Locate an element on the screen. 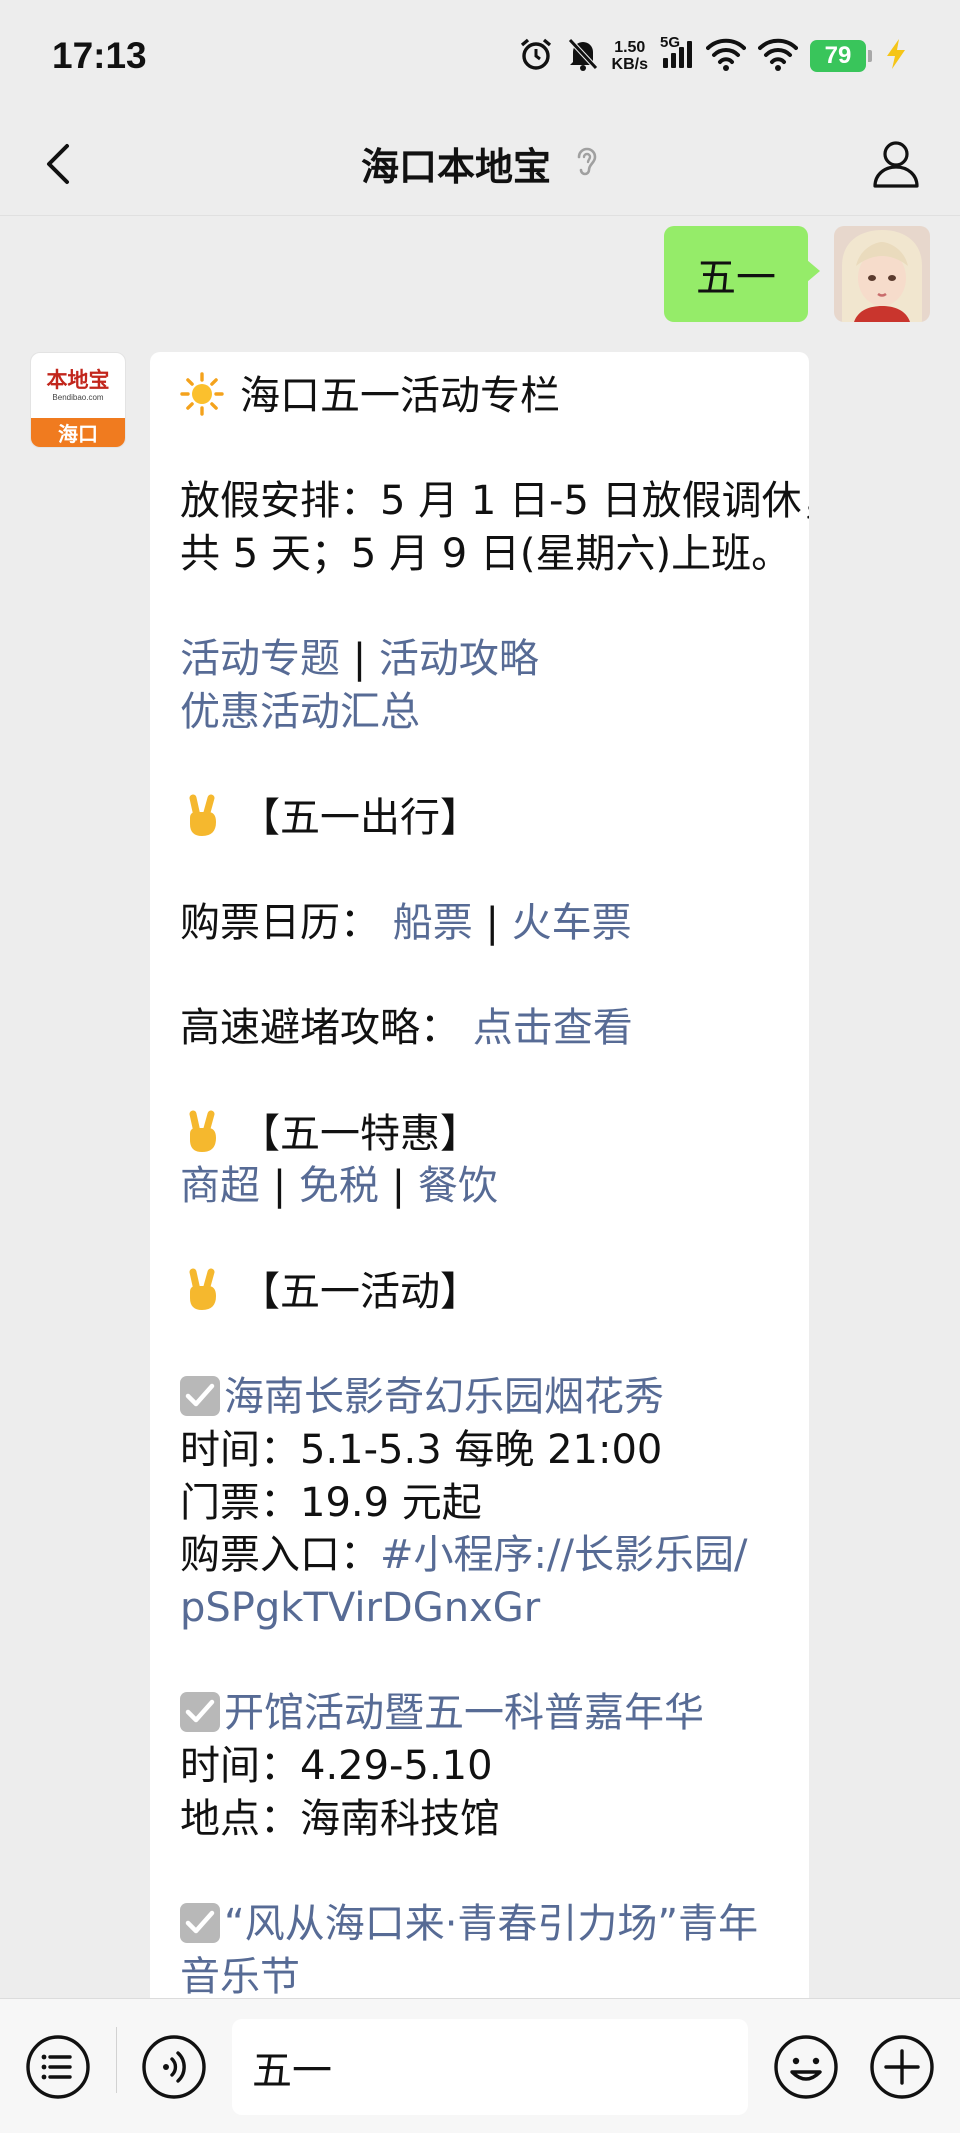  miniprogram-link-cont: pSPgkTVirDGnxGr is located at coordinates (360, 1608).